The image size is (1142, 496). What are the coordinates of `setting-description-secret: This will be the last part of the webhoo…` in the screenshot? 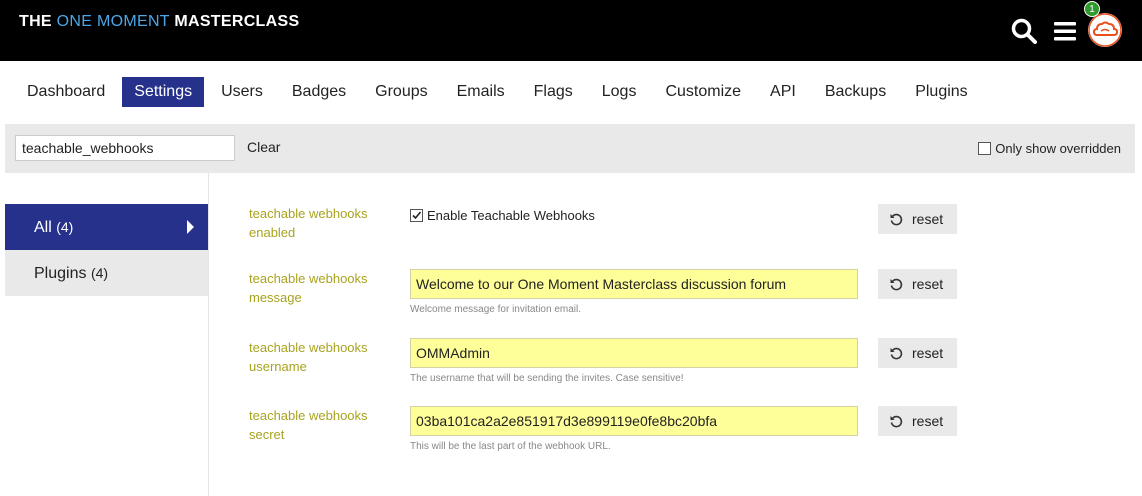 It's located at (510, 446).